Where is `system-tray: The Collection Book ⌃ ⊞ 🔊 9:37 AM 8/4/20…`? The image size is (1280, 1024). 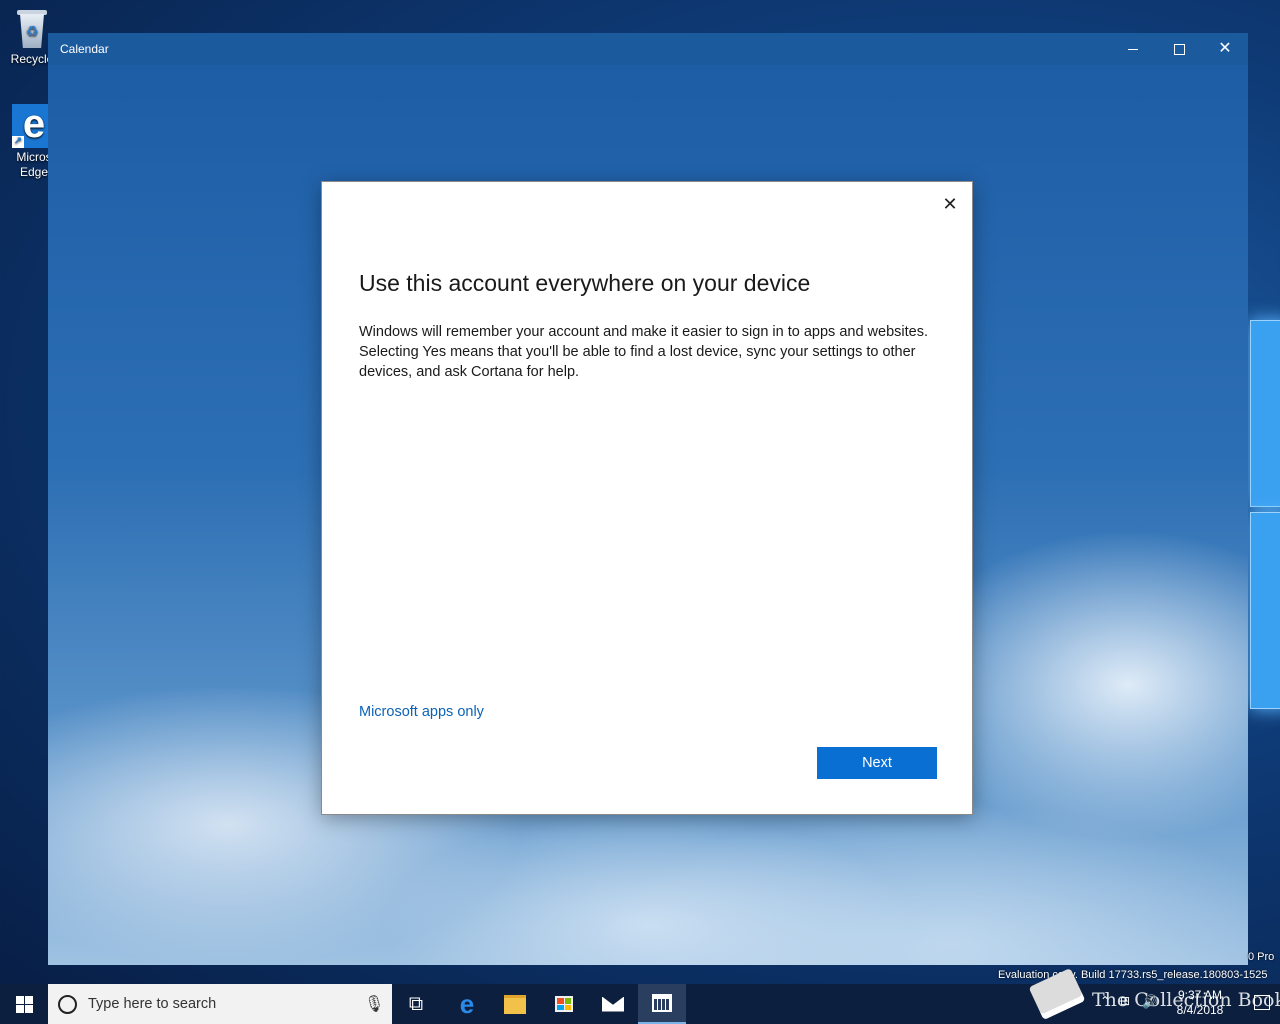 system-tray: The Collection Book ⌃ ⊞ 🔊 9:37 AM 8/4/20… is located at coordinates (1154, 995).